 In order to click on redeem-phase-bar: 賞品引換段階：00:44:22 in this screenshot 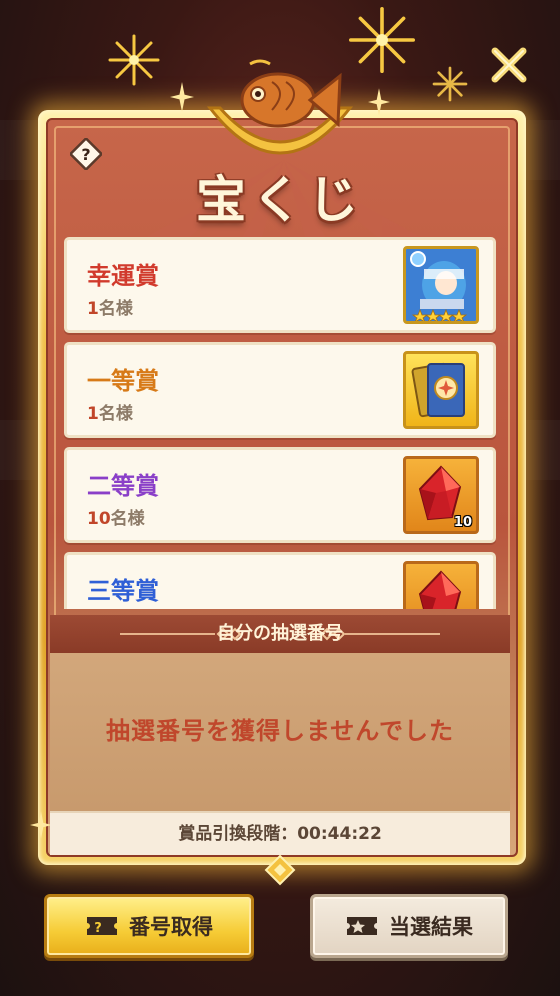, I will do `click(280, 833)`.